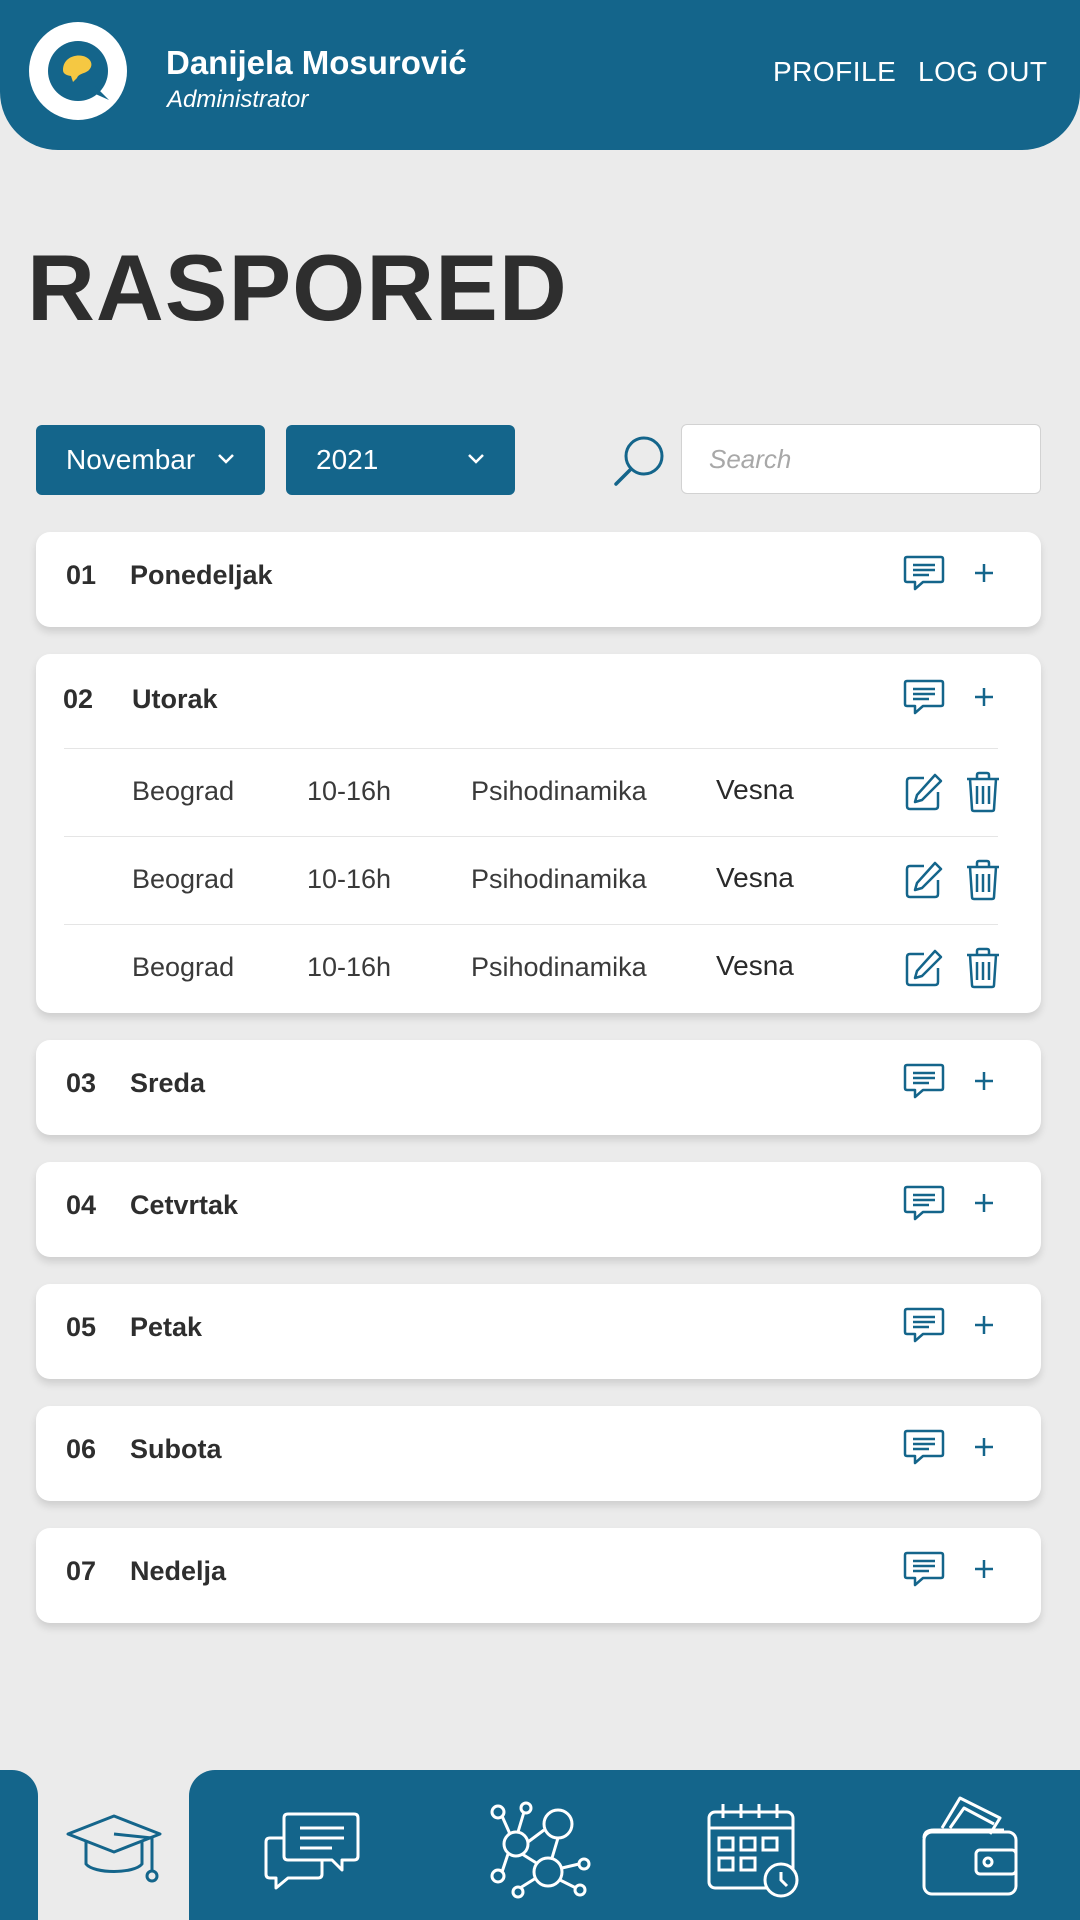 Image resolution: width=1080 pixels, height=1920 pixels. I want to click on calendar-icon, so click(755, 1848).